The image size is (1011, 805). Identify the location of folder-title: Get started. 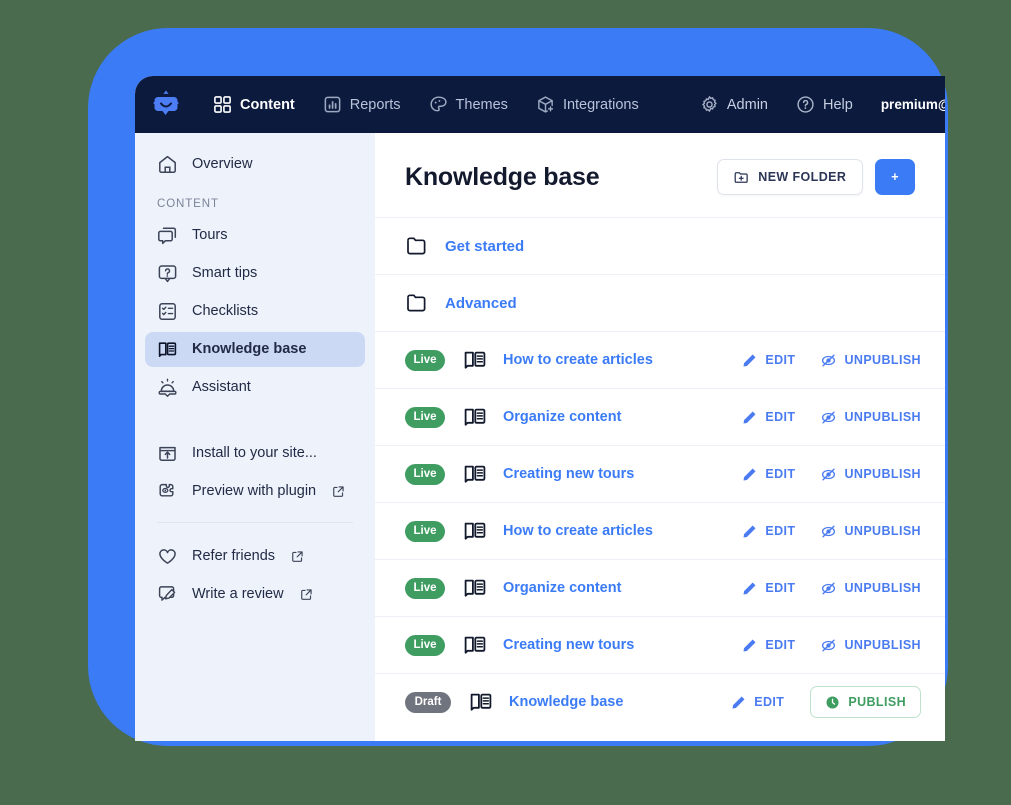
(484, 246).